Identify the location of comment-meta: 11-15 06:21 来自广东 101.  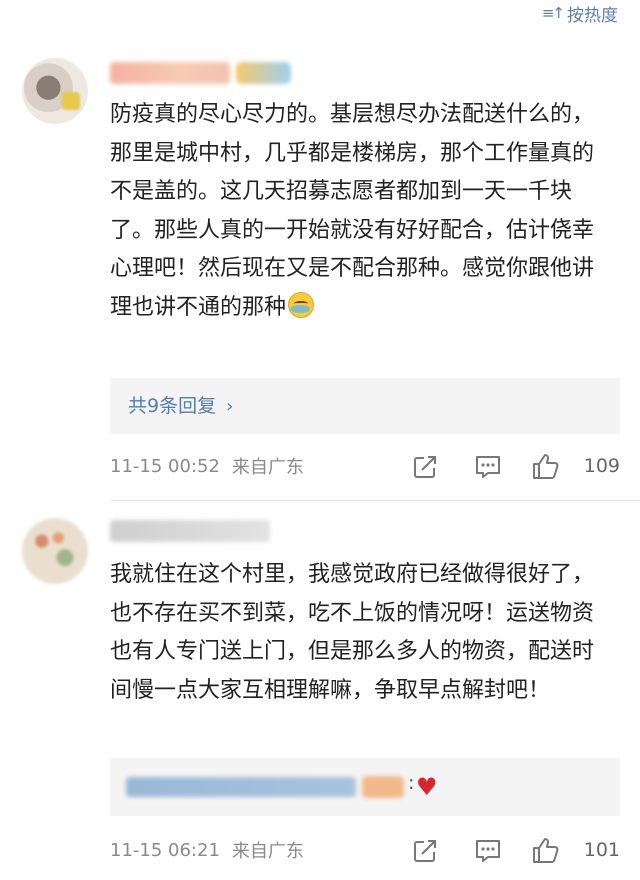
(365, 850).